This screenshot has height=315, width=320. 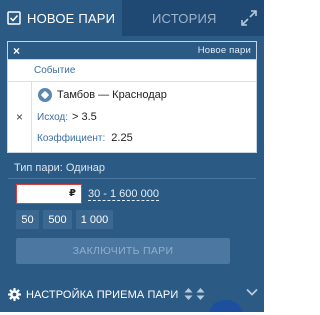 What do you see at coordinates (60, 168) in the screenshot?
I see `bet-type-label: Тип пари: Одинар` at bounding box center [60, 168].